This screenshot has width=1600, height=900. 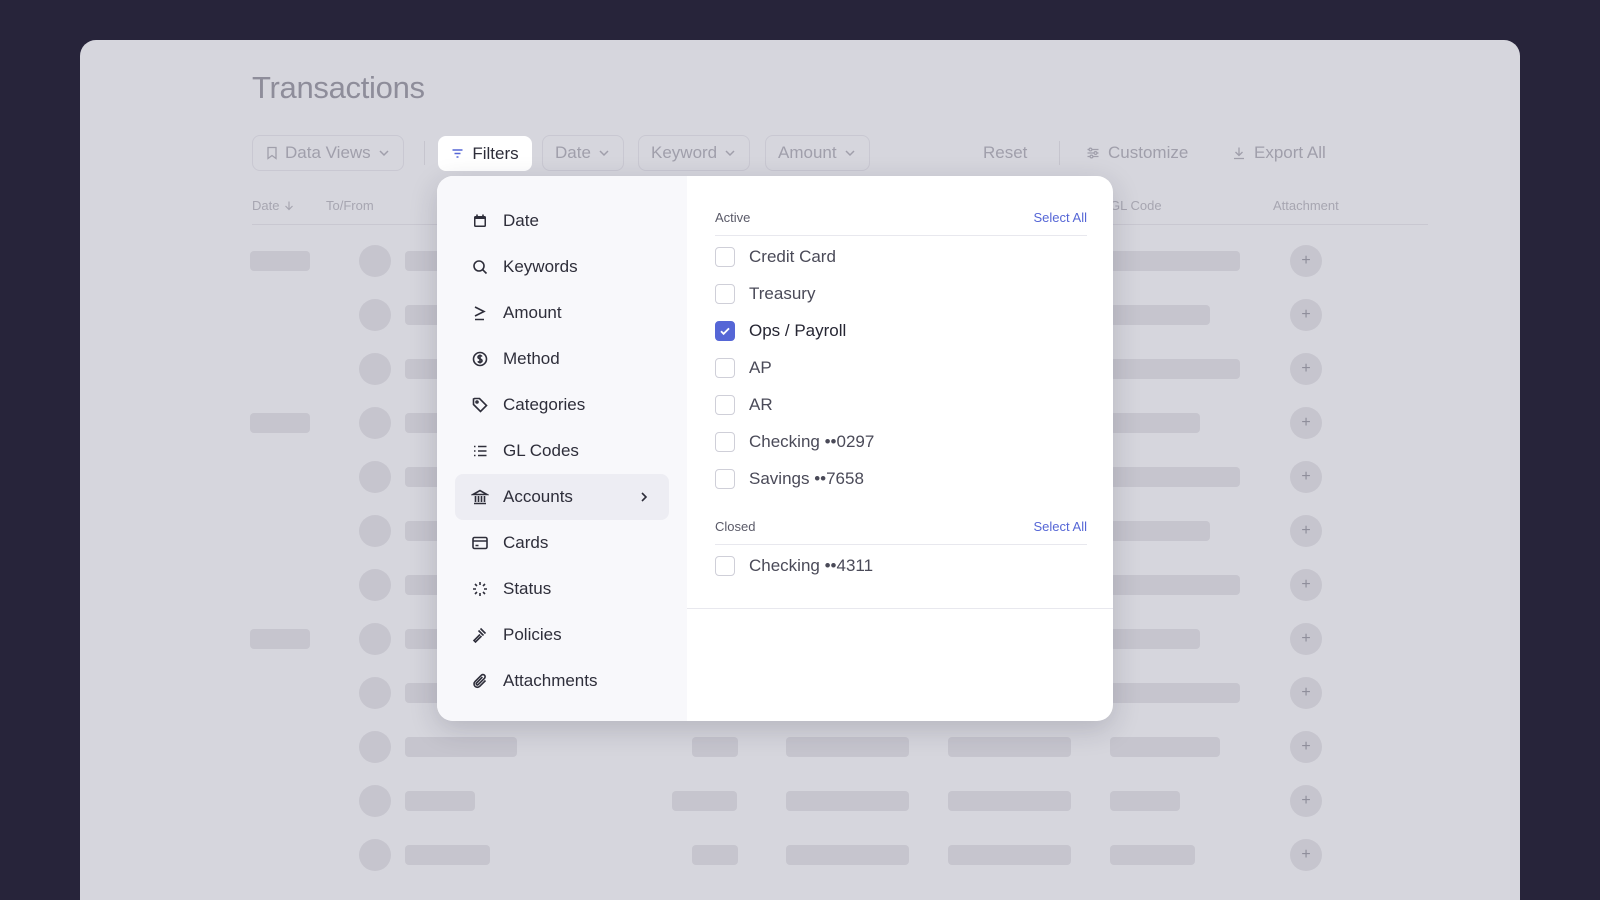 I want to click on filter-category-method: Method, so click(x=562, y=359).